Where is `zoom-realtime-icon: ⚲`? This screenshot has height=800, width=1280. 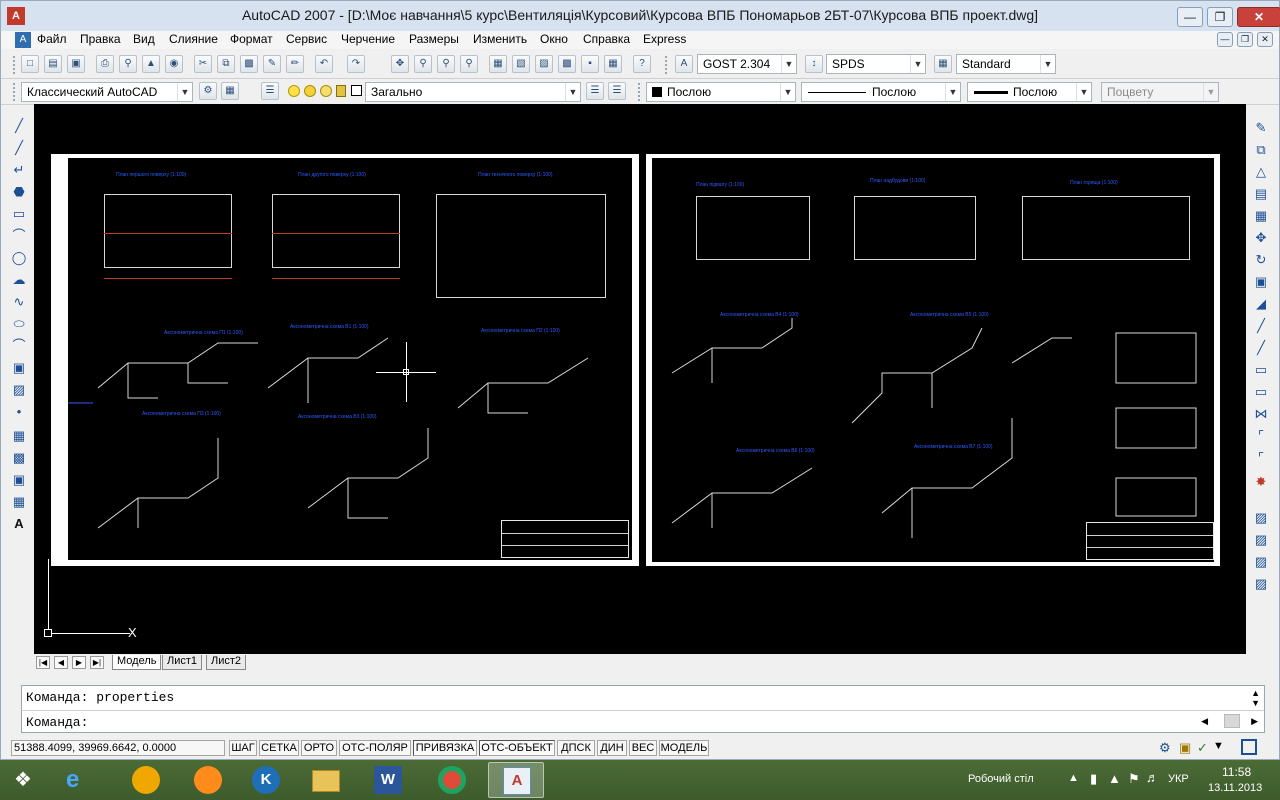 zoom-realtime-icon: ⚲ is located at coordinates (423, 64).